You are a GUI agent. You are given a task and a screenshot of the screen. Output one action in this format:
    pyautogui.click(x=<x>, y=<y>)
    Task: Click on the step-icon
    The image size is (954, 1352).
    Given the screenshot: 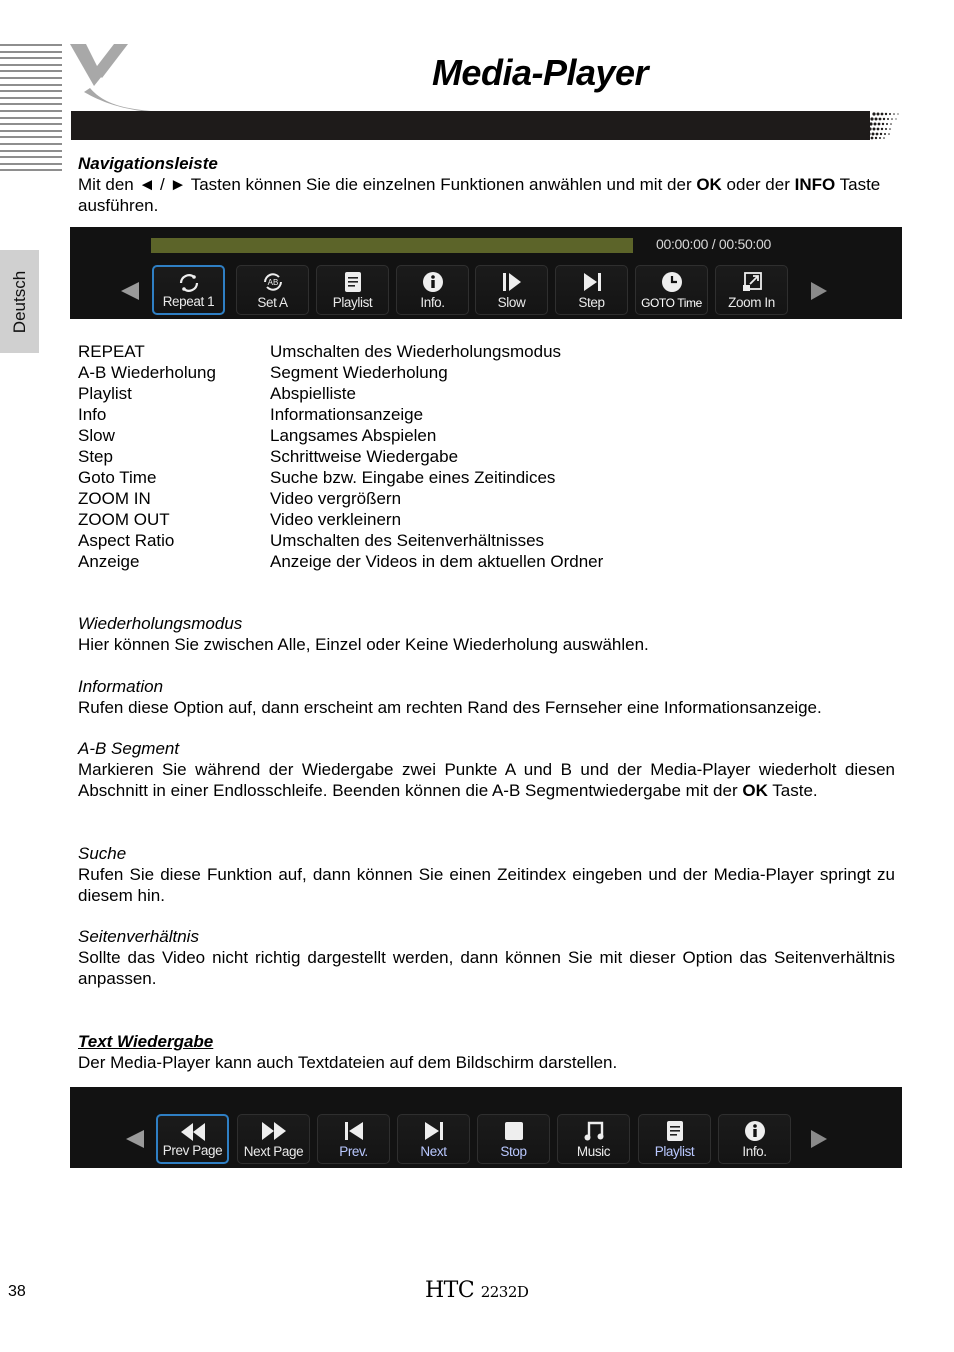 What is the action you would take?
    pyautogui.click(x=592, y=282)
    